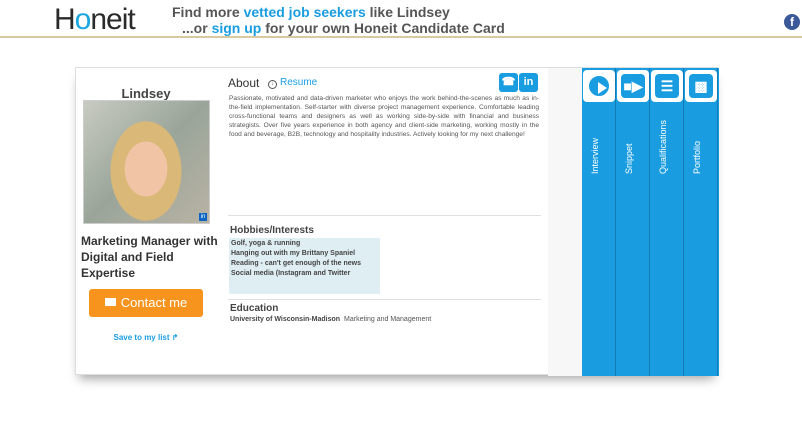 Image resolution: width=802 pixels, height=446 pixels. What do you see at coordinates (663, 146) in the screenshot?
I see `tab-label: Qualifications` at bounding box center [663, 146].